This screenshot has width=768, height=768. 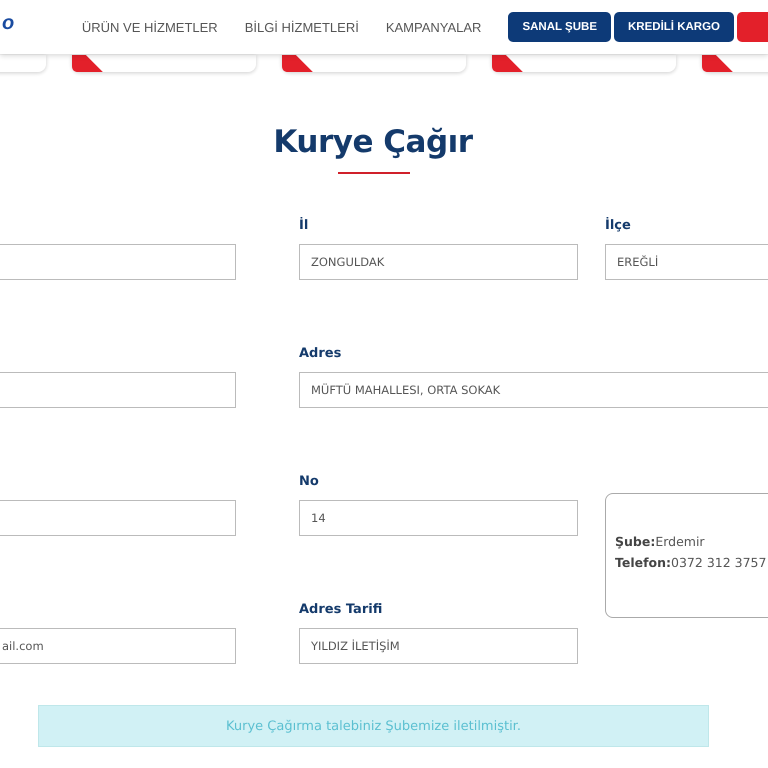 What do you see at coordinates (438, 646) in the screenshot?
I see `input-field: YILDIZ İLETİŞİM` at bounding box center [438, 646].